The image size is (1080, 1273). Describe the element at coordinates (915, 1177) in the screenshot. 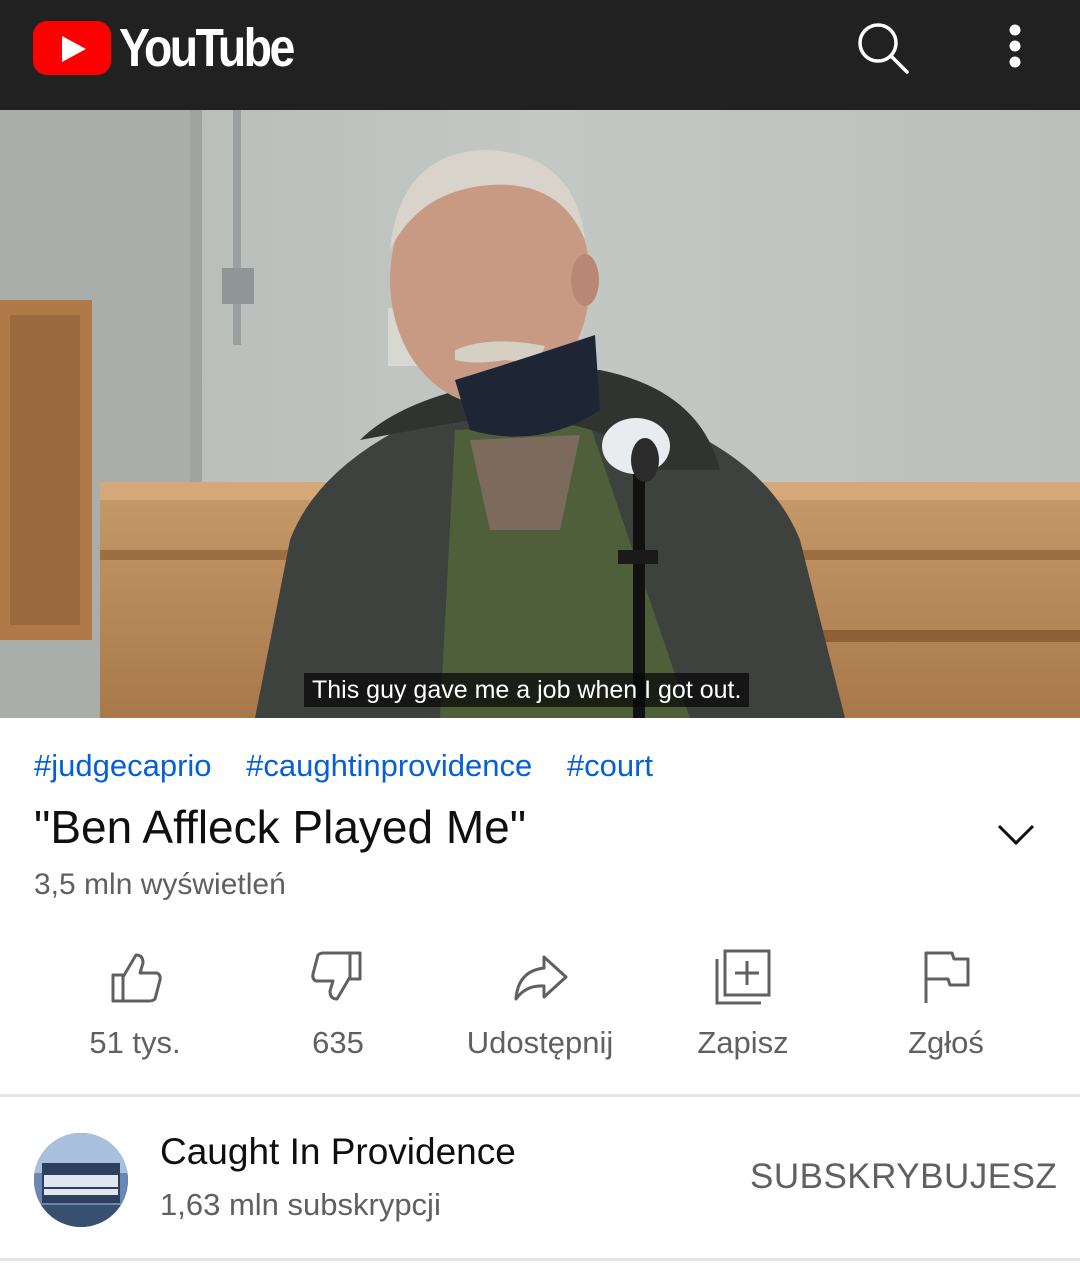

I see `subscribe-button: SUBSKRYBUJESZ` at that location.